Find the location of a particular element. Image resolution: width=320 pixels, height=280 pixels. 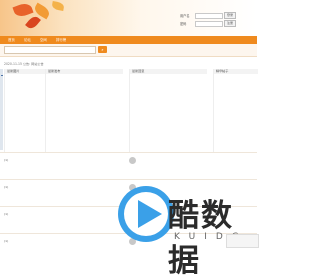

login-button: 登录 is located at coordinates (230, 15).